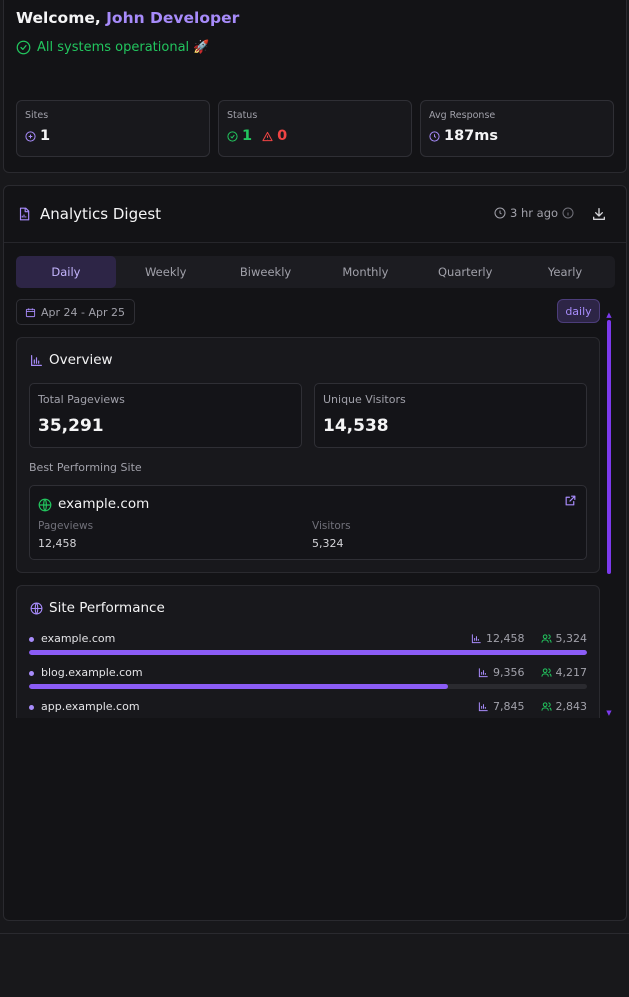 This screenshot has width=629, height=997. I want to click on plus-circle-icon, so click(30, 136).